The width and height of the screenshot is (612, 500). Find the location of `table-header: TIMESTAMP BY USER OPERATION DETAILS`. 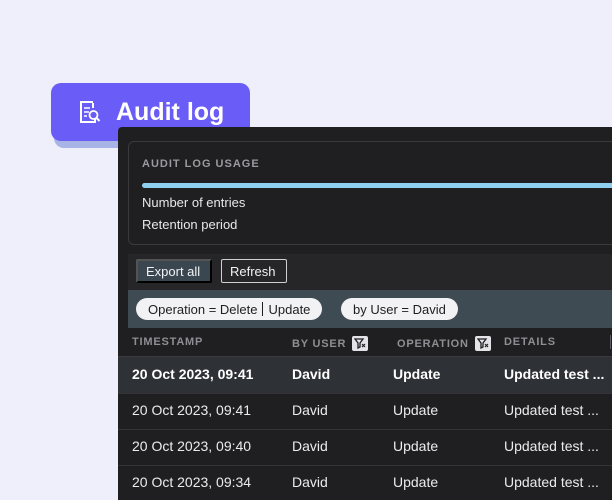

table-header: TIMESTAMP BY USER OPERATION DETAILS is located at coordinates (365, 342).